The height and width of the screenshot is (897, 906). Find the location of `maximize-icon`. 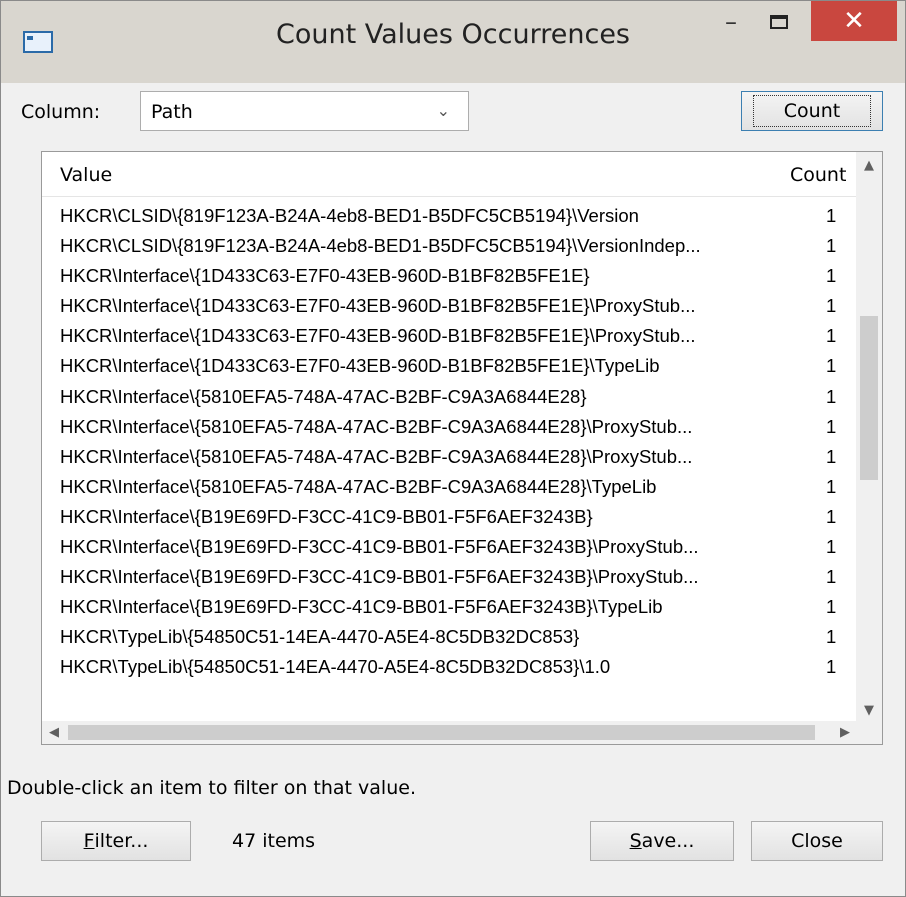

maximize-icon is located at coordinates (779, 22).